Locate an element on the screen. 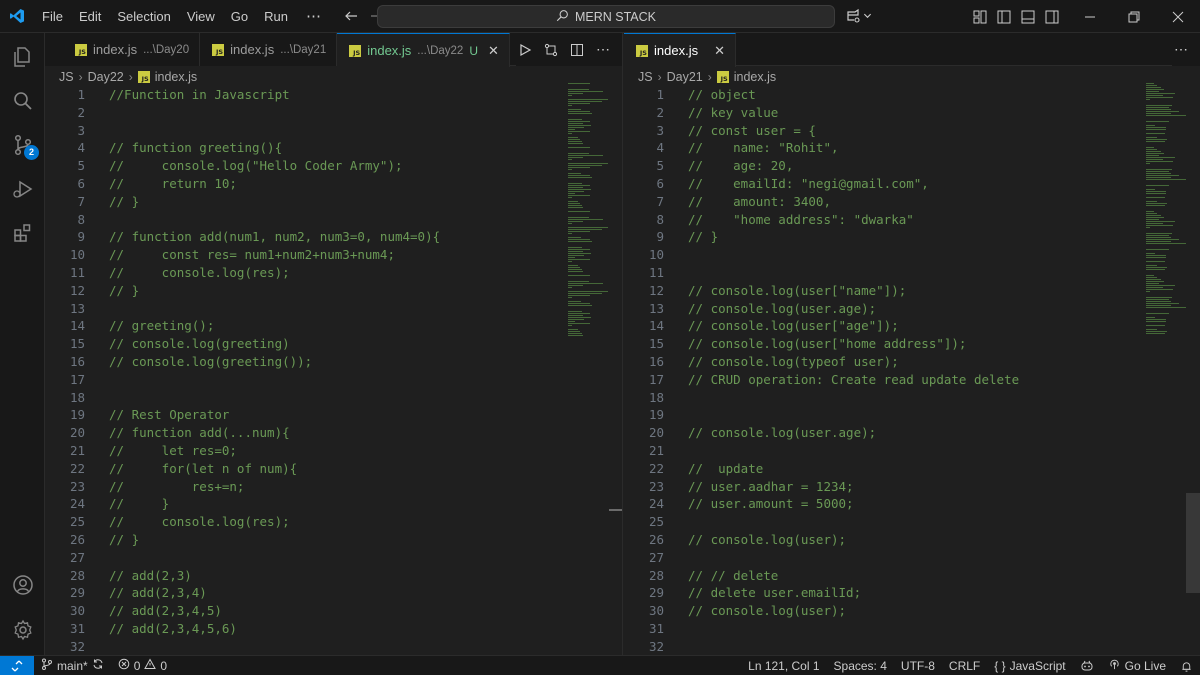 The width and height of the screenshot is (1200, 675). code-line: 28 // add(2,3) is located at coordinates (333, 576).